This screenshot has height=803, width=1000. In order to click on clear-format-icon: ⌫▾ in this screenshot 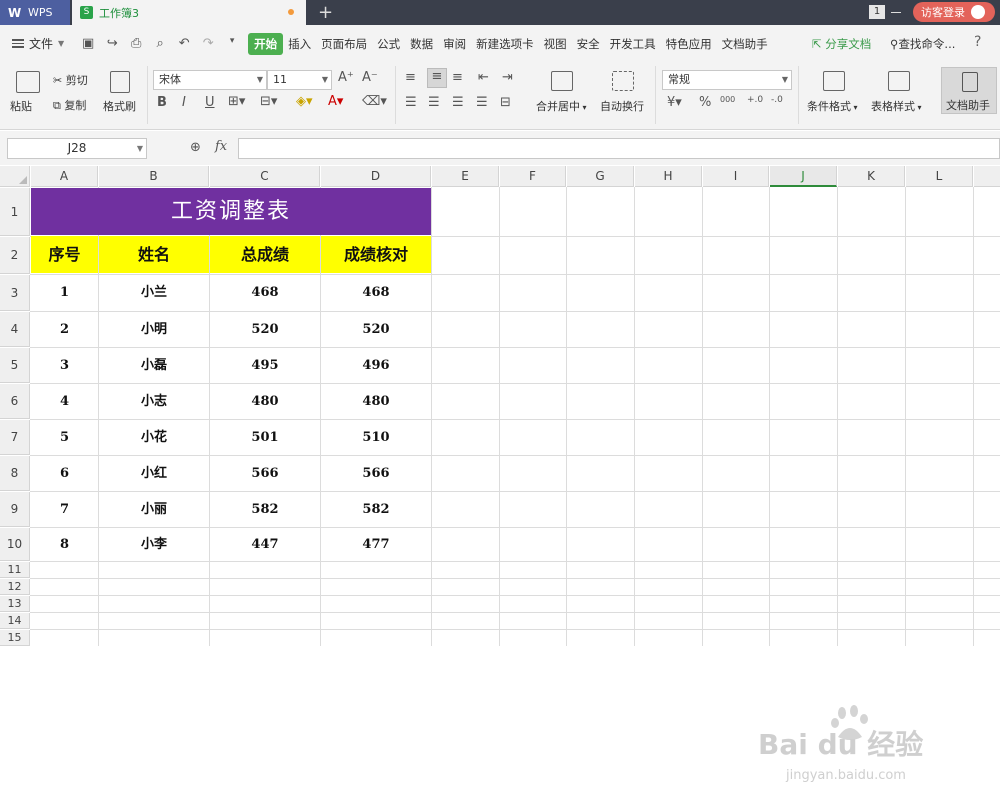, I will do `click(374, 101)`.